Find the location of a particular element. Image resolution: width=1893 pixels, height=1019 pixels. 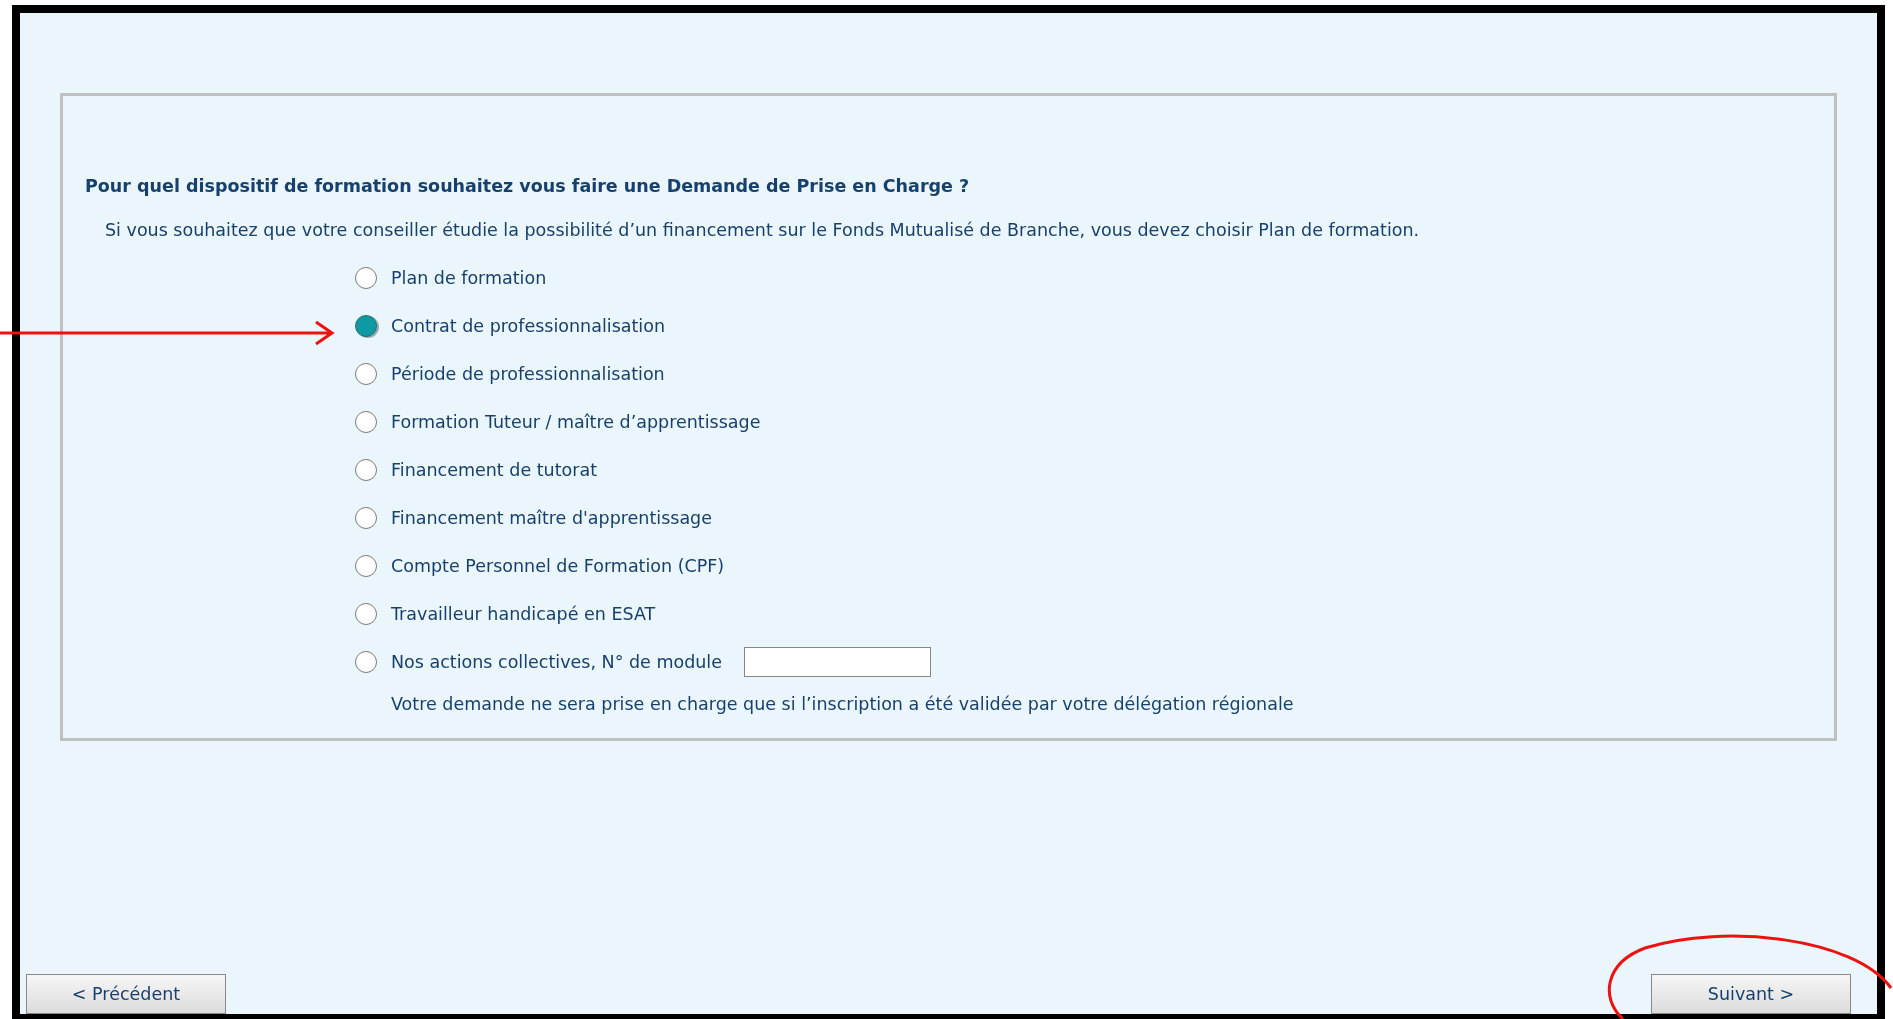

module-number-field is located at coordinates (837, 662).